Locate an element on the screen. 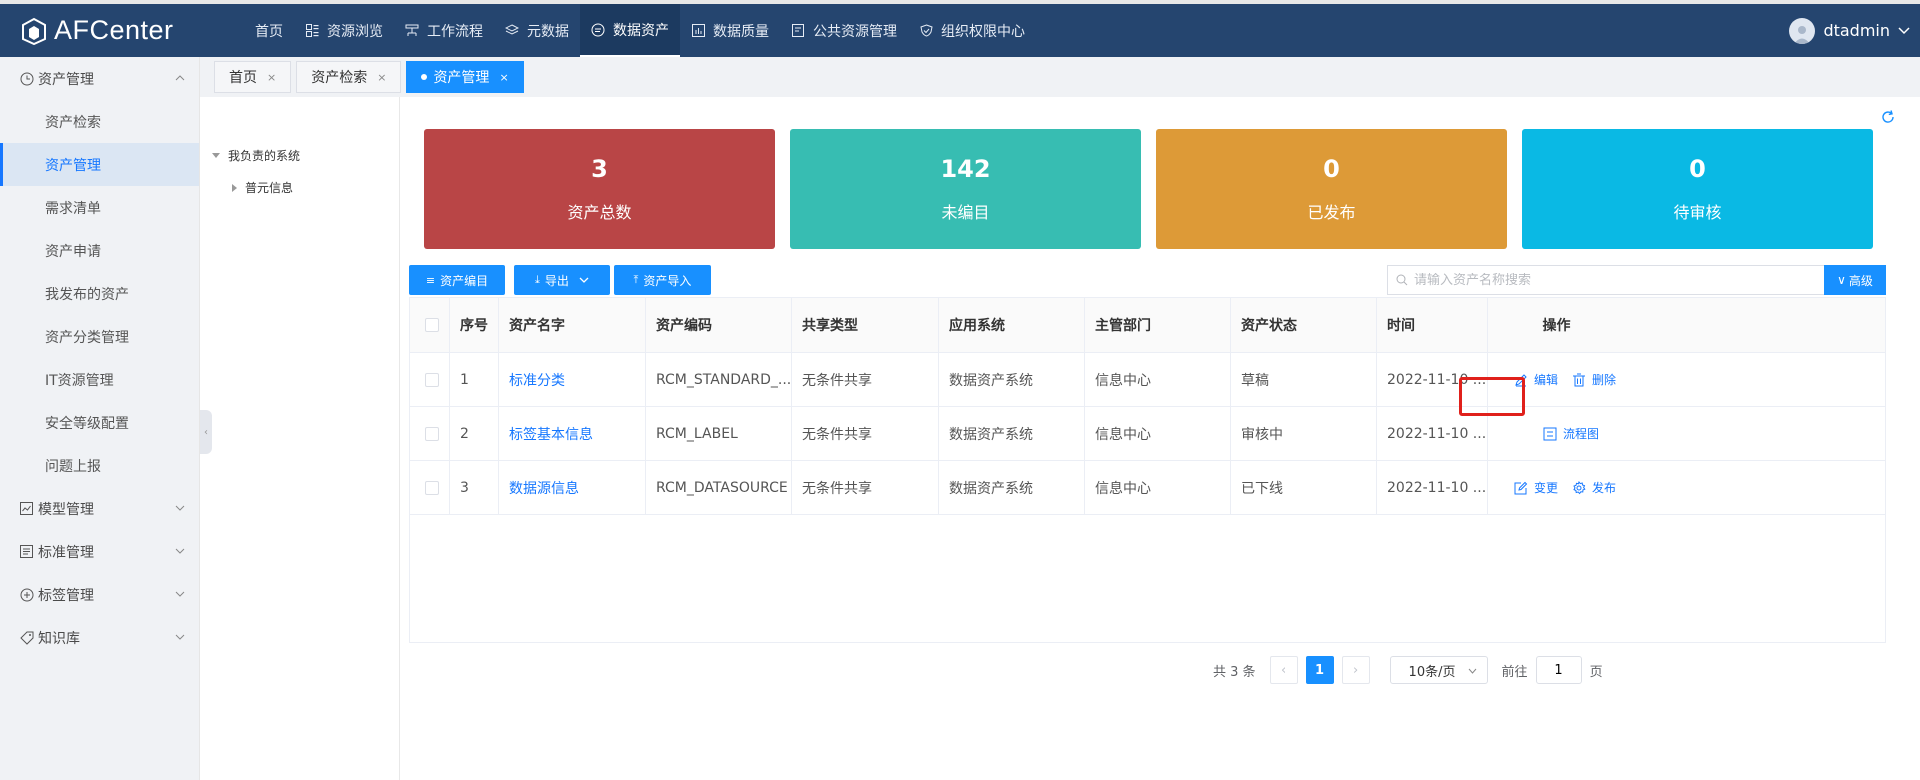  user-menu: dtadmin is located at coordinates (1849, 30).